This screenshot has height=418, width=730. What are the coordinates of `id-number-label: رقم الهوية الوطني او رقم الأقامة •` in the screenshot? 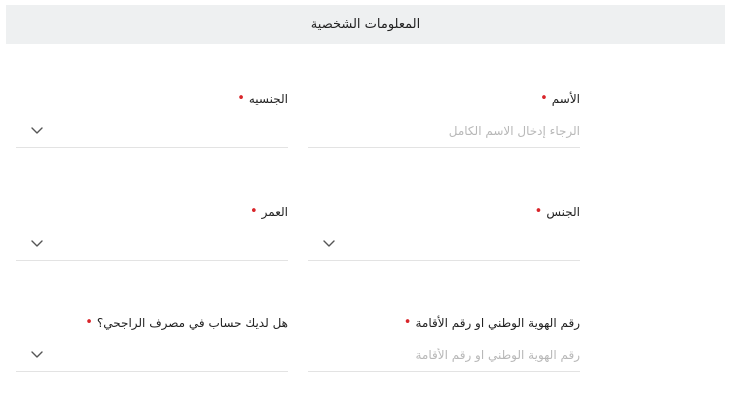 It's located at (492, 323).